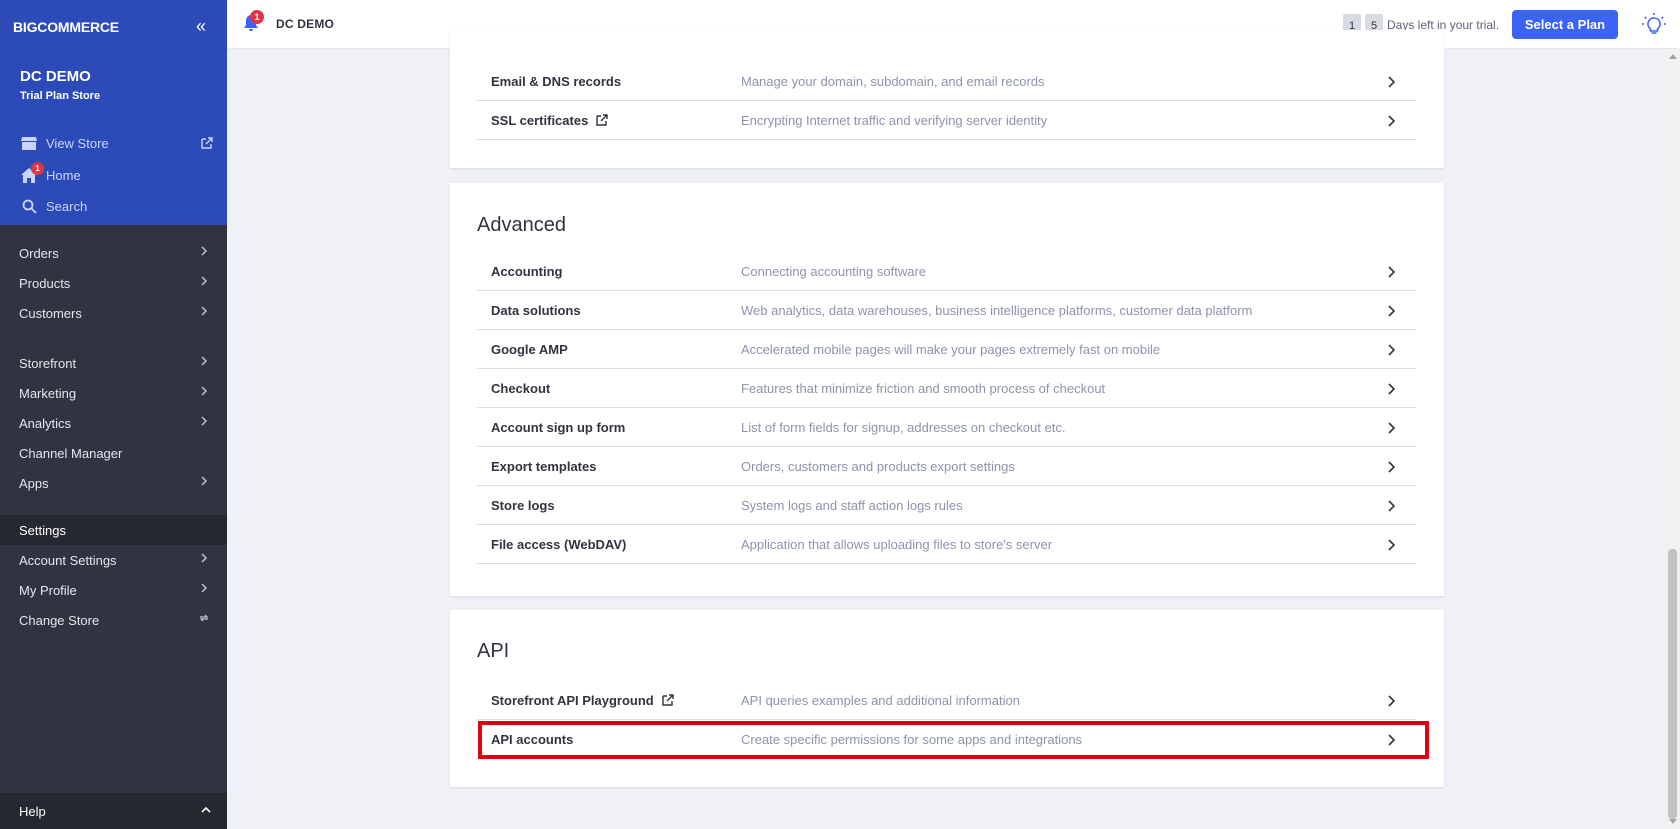 The image size is (1680, 829). I want to click on nav-label: Change Store, so click(59, 620).